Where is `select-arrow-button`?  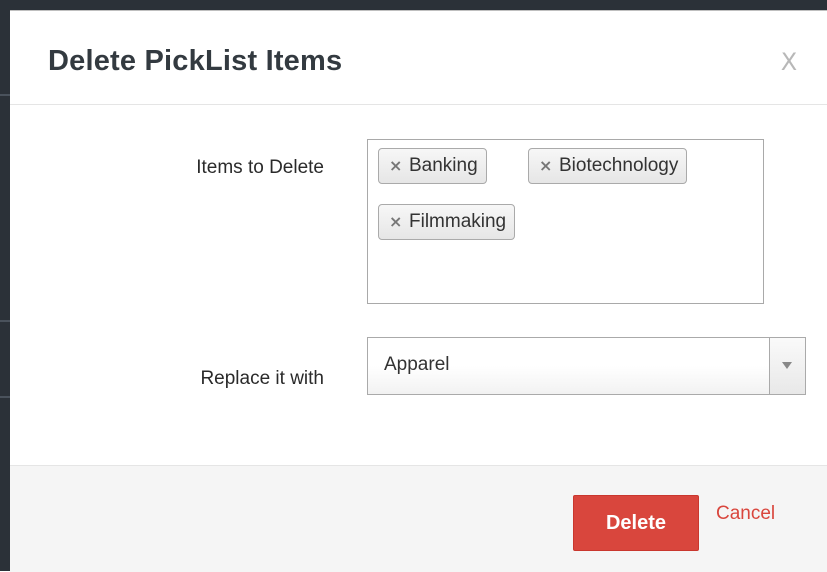
select-arrow-button is located at coordinates (787, 366).